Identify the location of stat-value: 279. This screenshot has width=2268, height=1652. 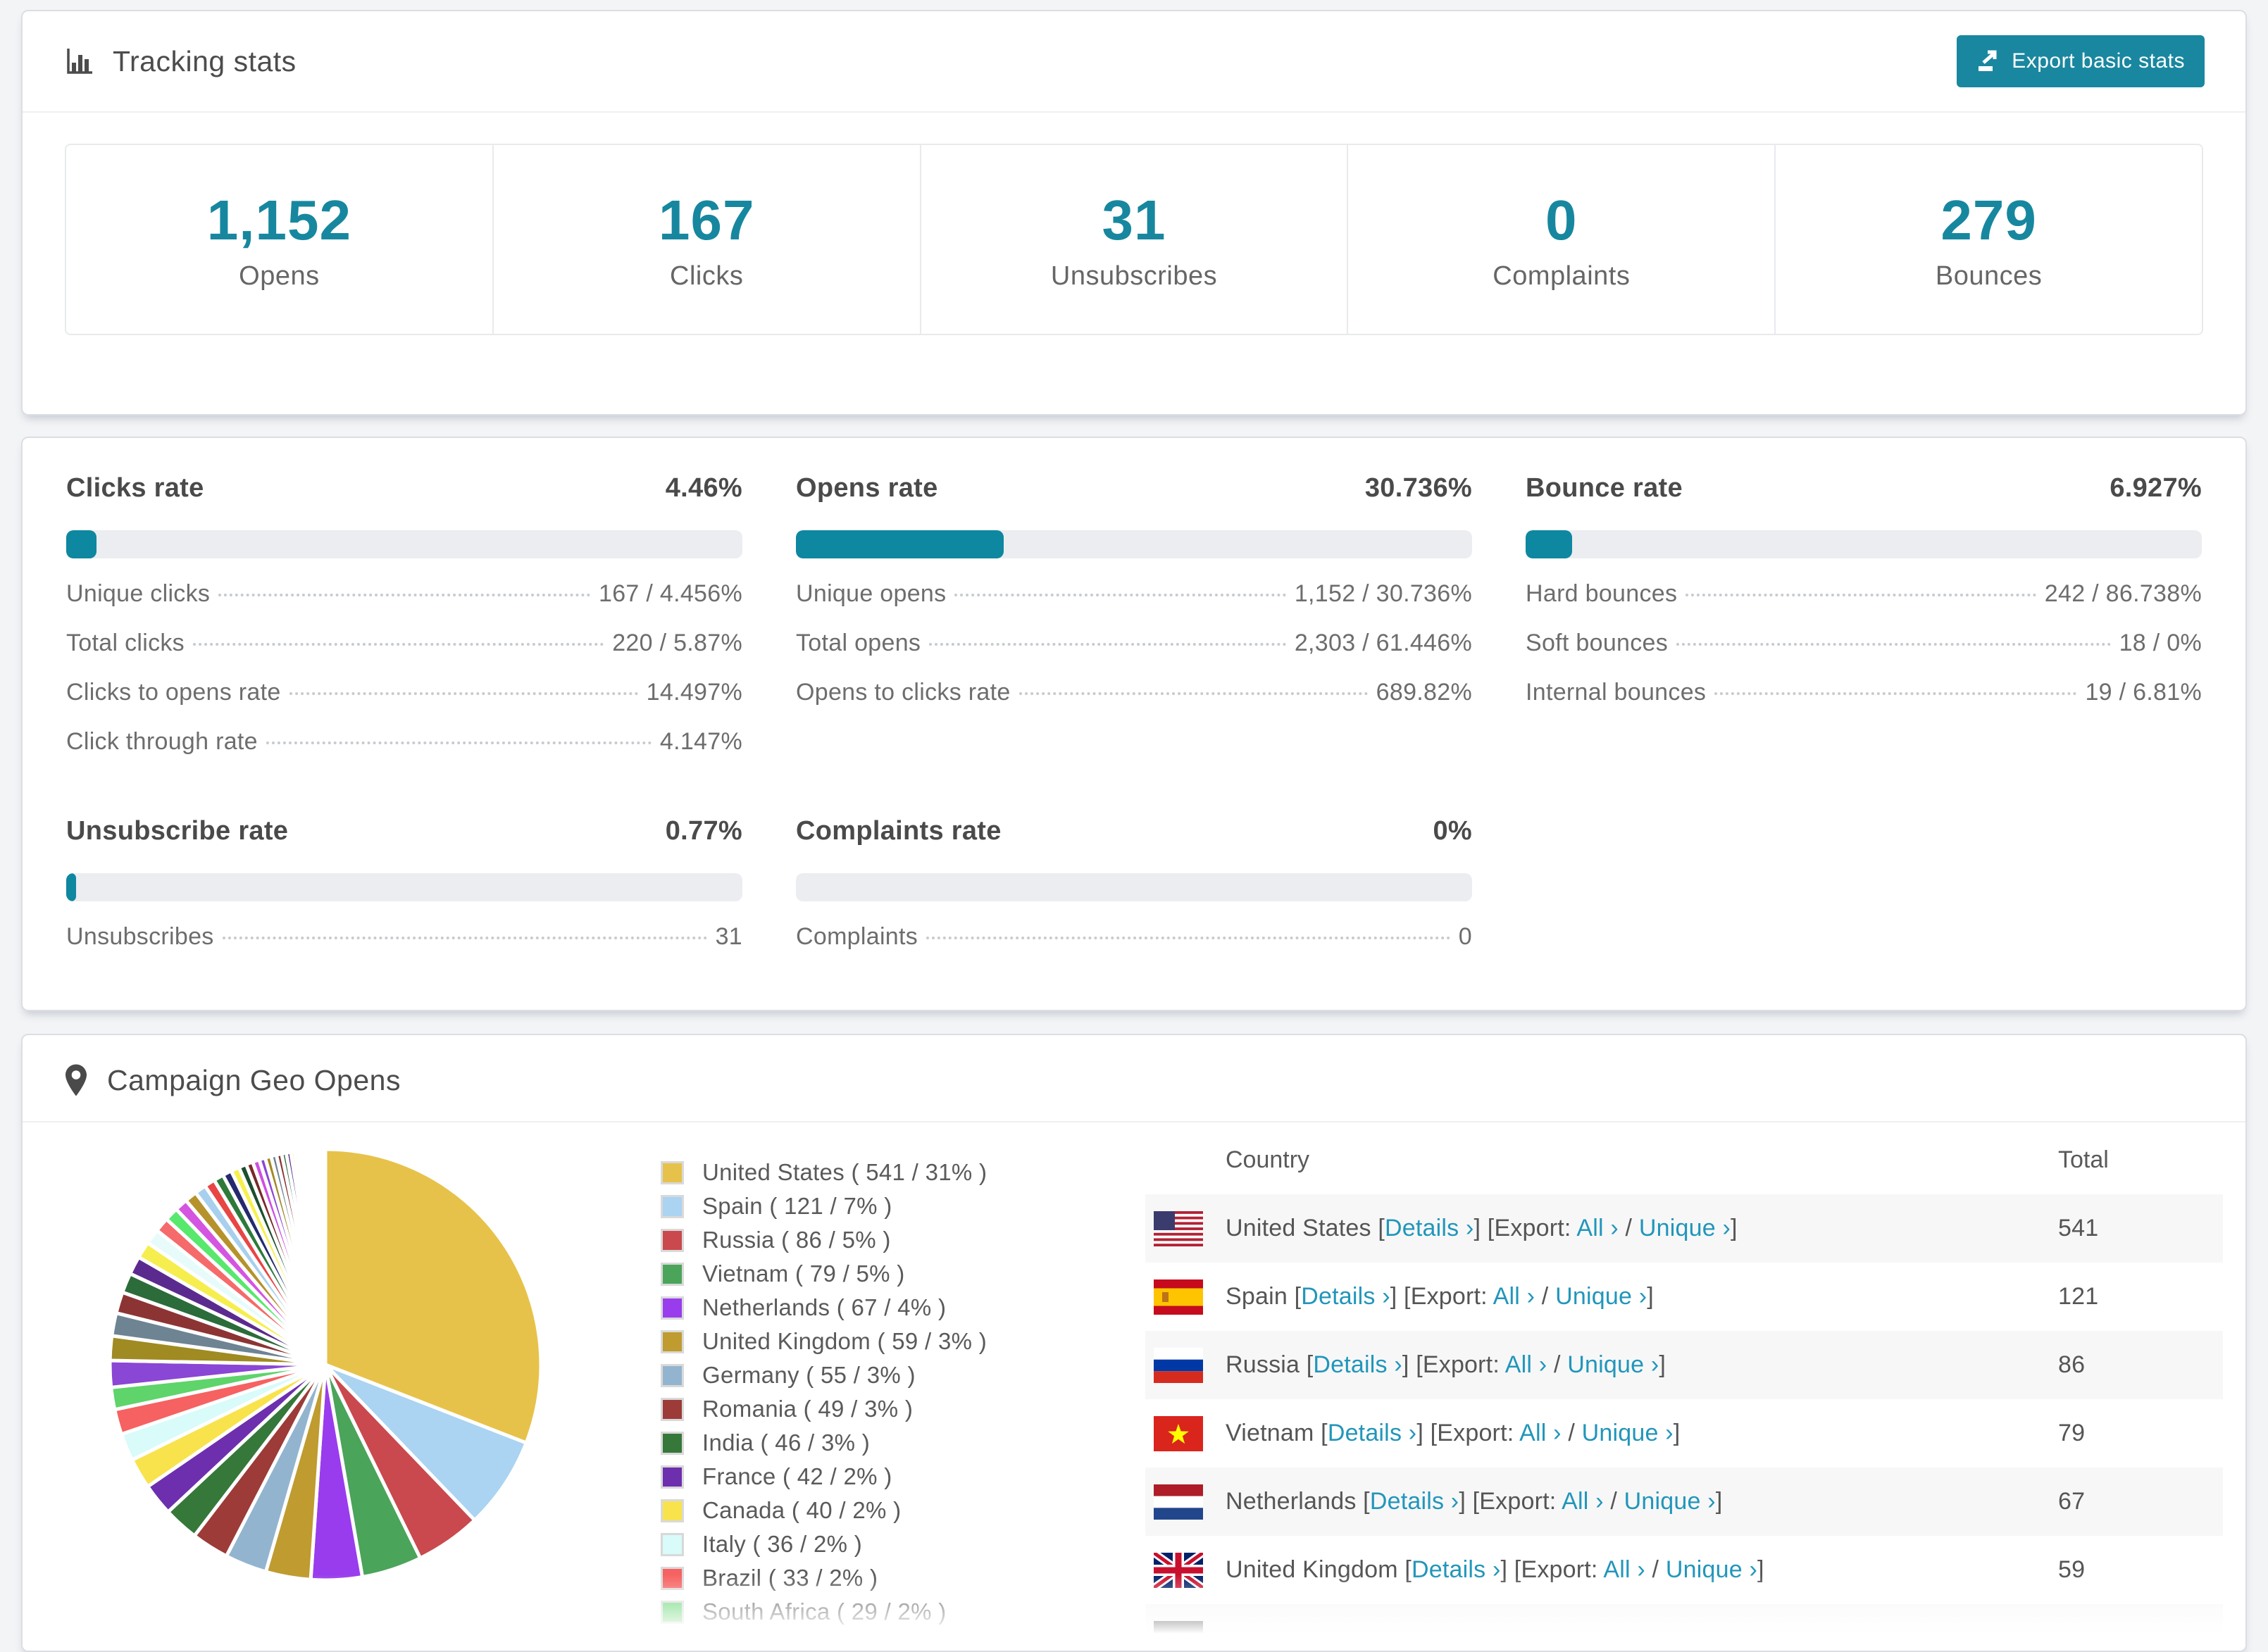
(1988, 220).